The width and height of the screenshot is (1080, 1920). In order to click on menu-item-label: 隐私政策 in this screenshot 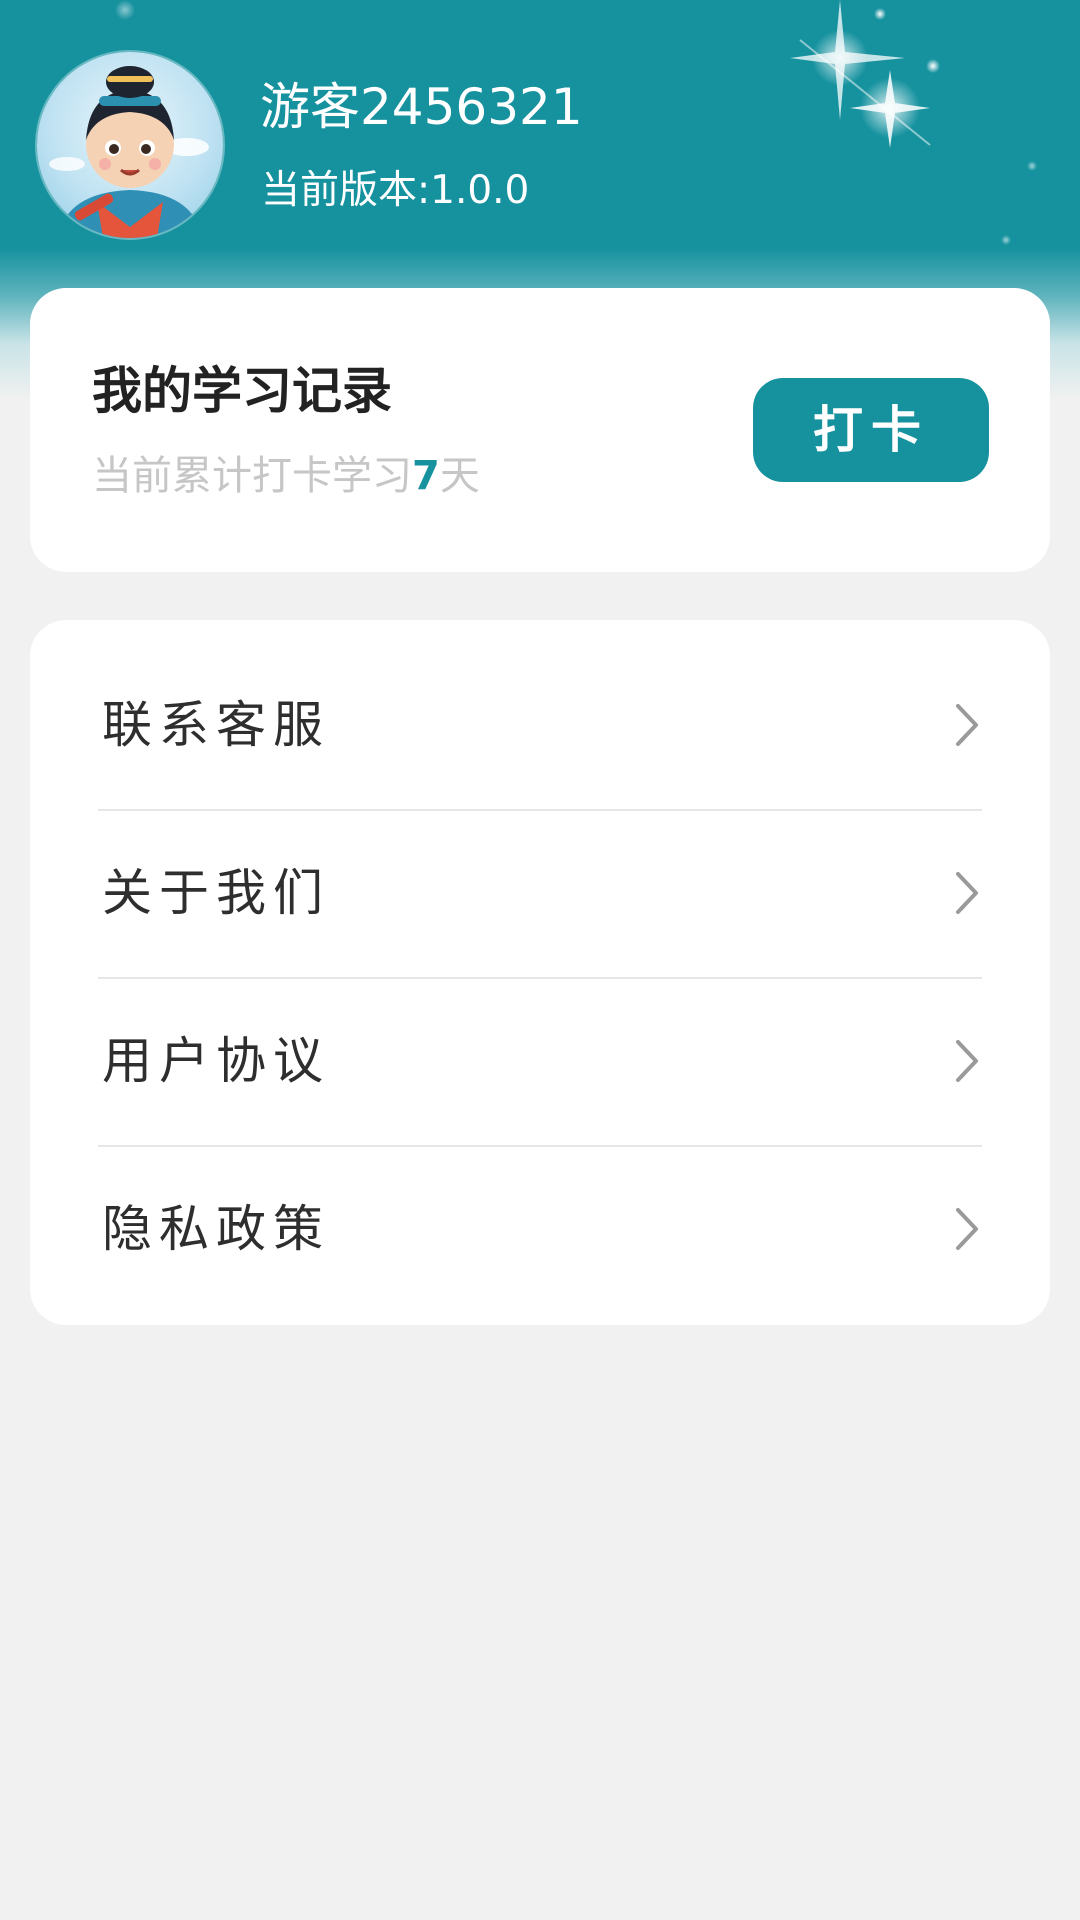, I will do `click(216, 1229)`.